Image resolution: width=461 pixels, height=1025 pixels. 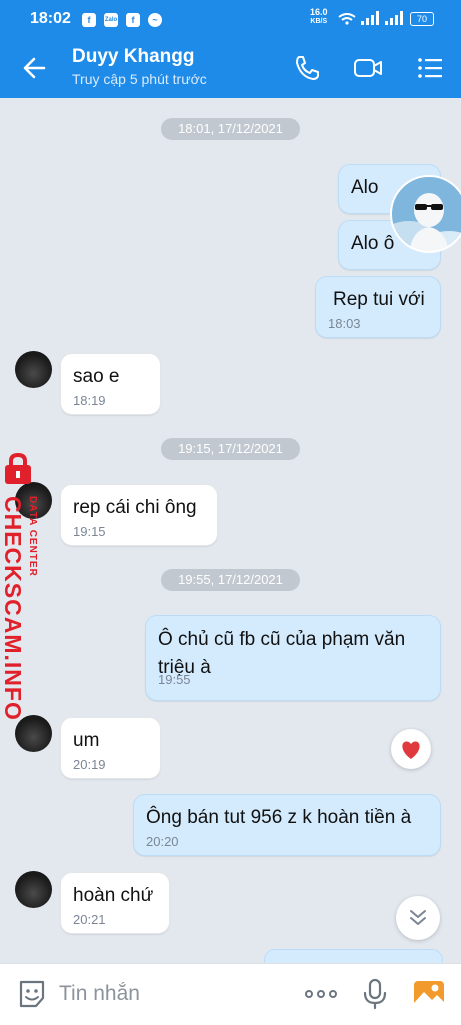 I want to click on double-chevron-down-icon, so click(x=418, y=917).